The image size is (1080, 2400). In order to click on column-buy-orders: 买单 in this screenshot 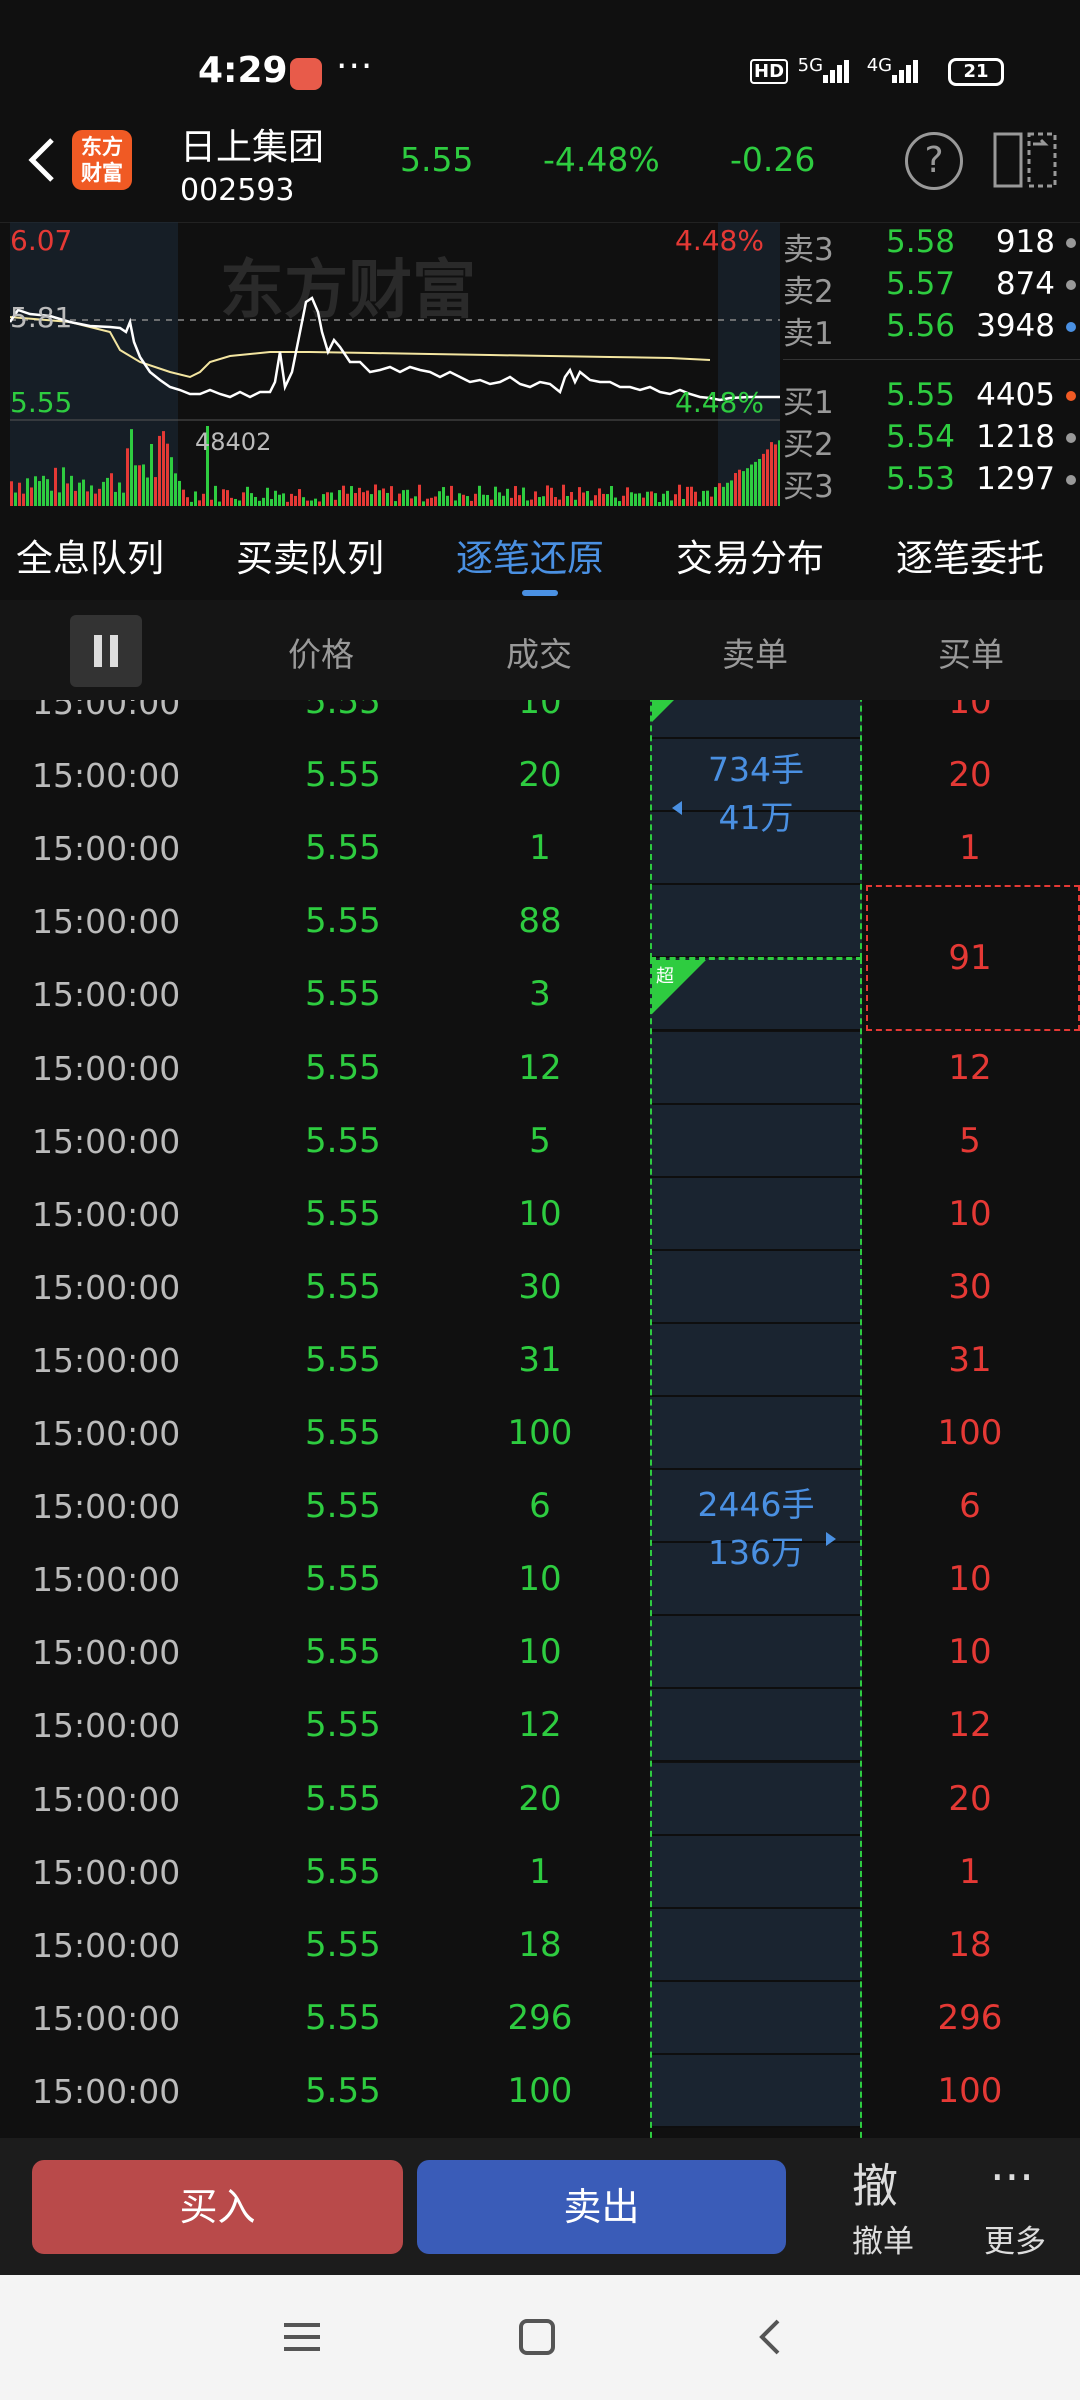, I will do `click(971, 654)`.